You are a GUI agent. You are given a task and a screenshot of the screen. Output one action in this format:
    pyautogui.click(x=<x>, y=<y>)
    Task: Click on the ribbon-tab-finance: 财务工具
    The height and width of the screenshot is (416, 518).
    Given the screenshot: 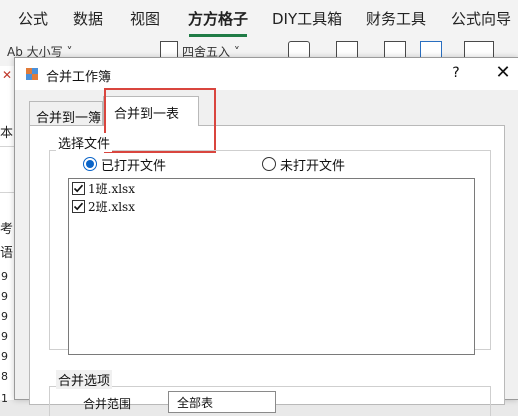 What is the action you would take?
    pyautogui.click(x=396, y=18)
    